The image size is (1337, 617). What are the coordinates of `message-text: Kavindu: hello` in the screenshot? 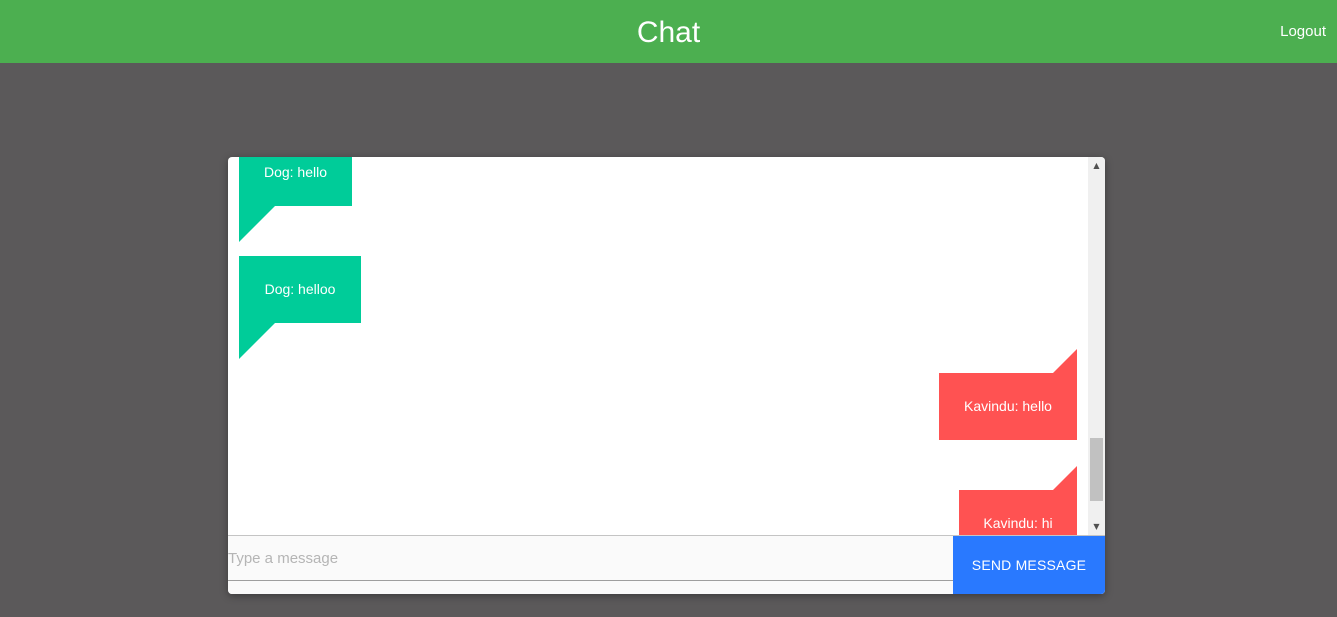 It's located at (1008, 406).